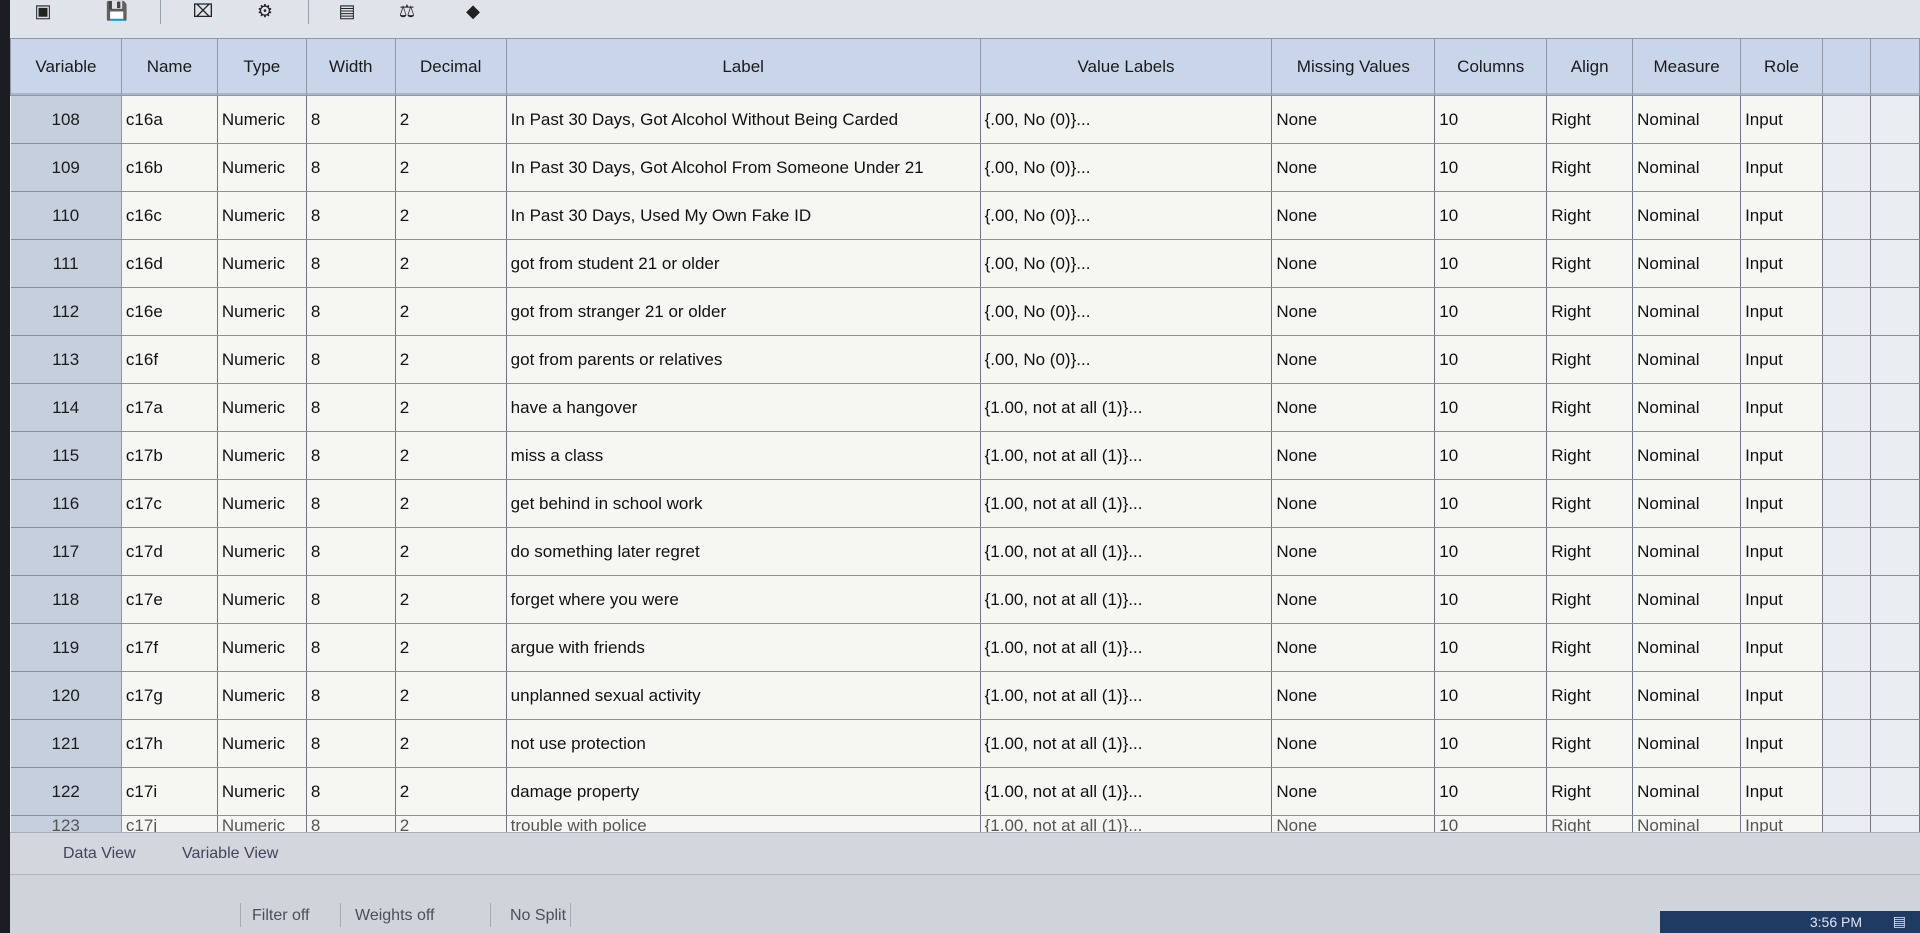 This screenshot has height=933, width=1920. What do you see at coordinates (1894, 67) in the screenshot?
I see `header-empty` at bounding box center [1894, 67].